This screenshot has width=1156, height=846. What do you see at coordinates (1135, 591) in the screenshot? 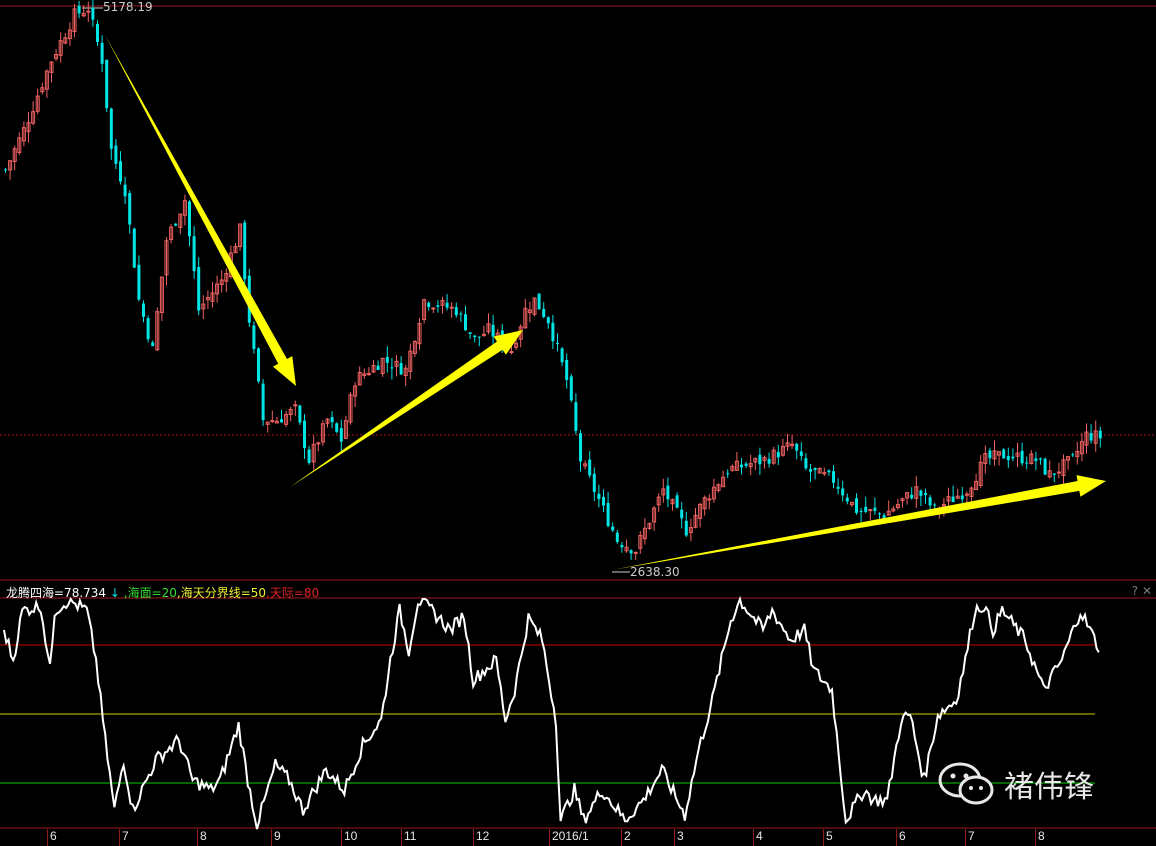
I see `help-icon: ?` at bounding box center [1135, 591].